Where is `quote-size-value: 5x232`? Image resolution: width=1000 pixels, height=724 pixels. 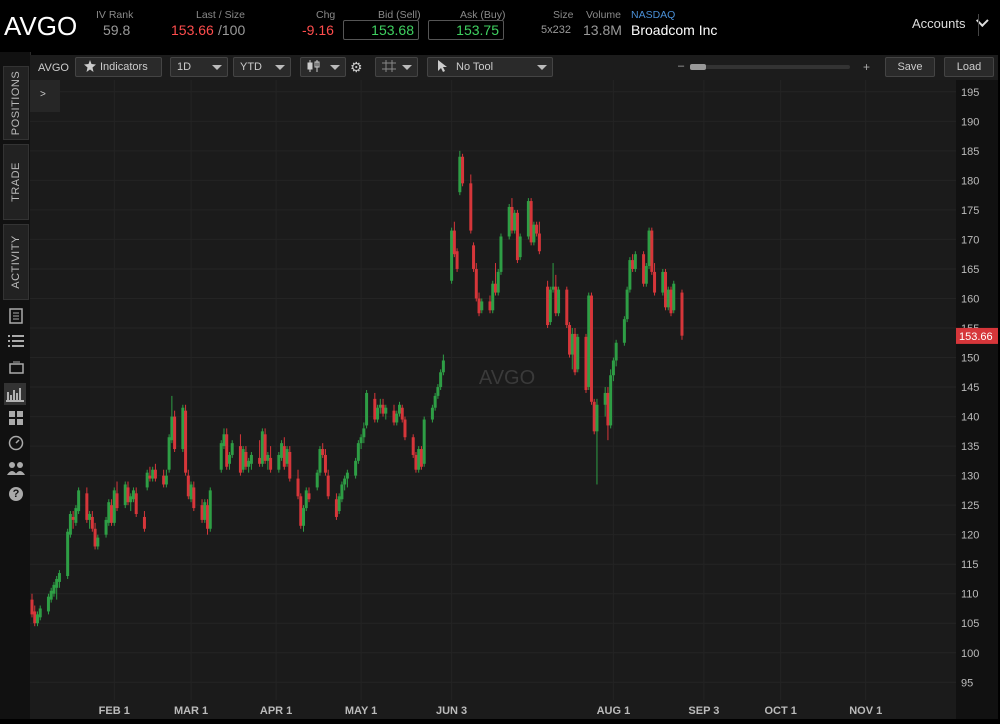
quote-size-value: 5x232 is located at coordinates (556, 30).